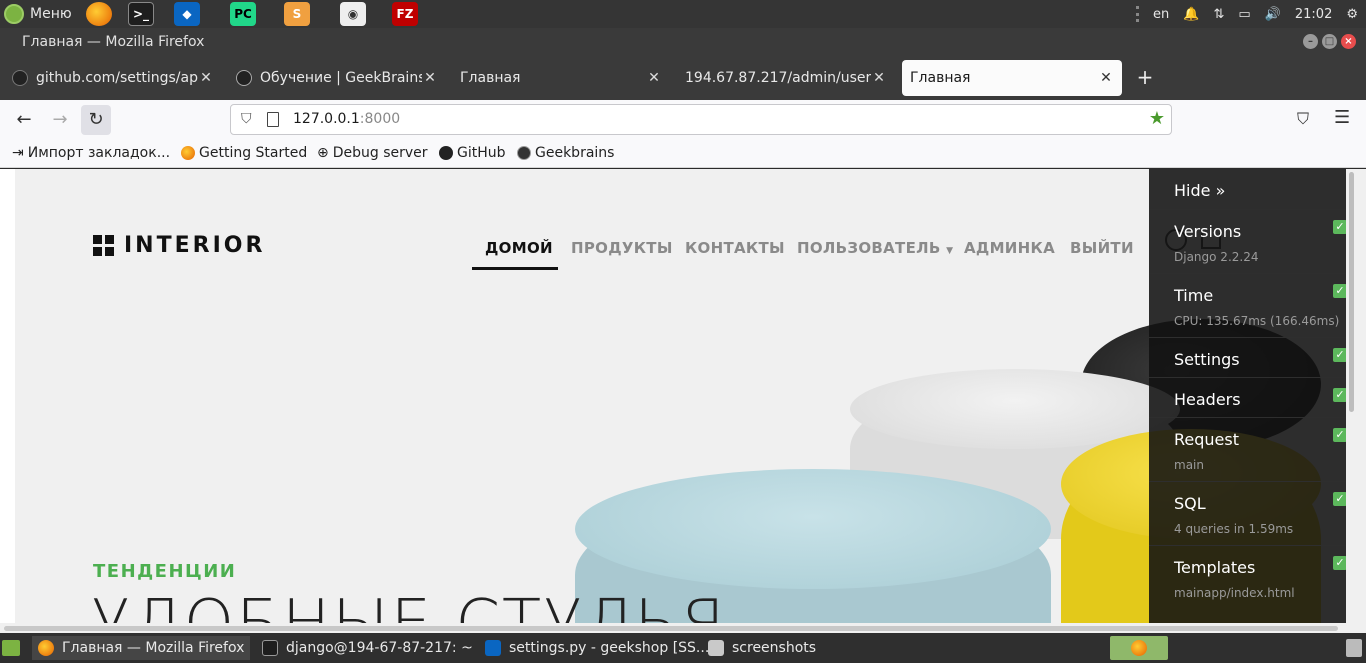 Image resolution: width=1366 pixels, height=663 pixels. Describe the element at coordinates (246, 119) in the screenshot. I see `tracking-shield-icon: ⛉` at that location.